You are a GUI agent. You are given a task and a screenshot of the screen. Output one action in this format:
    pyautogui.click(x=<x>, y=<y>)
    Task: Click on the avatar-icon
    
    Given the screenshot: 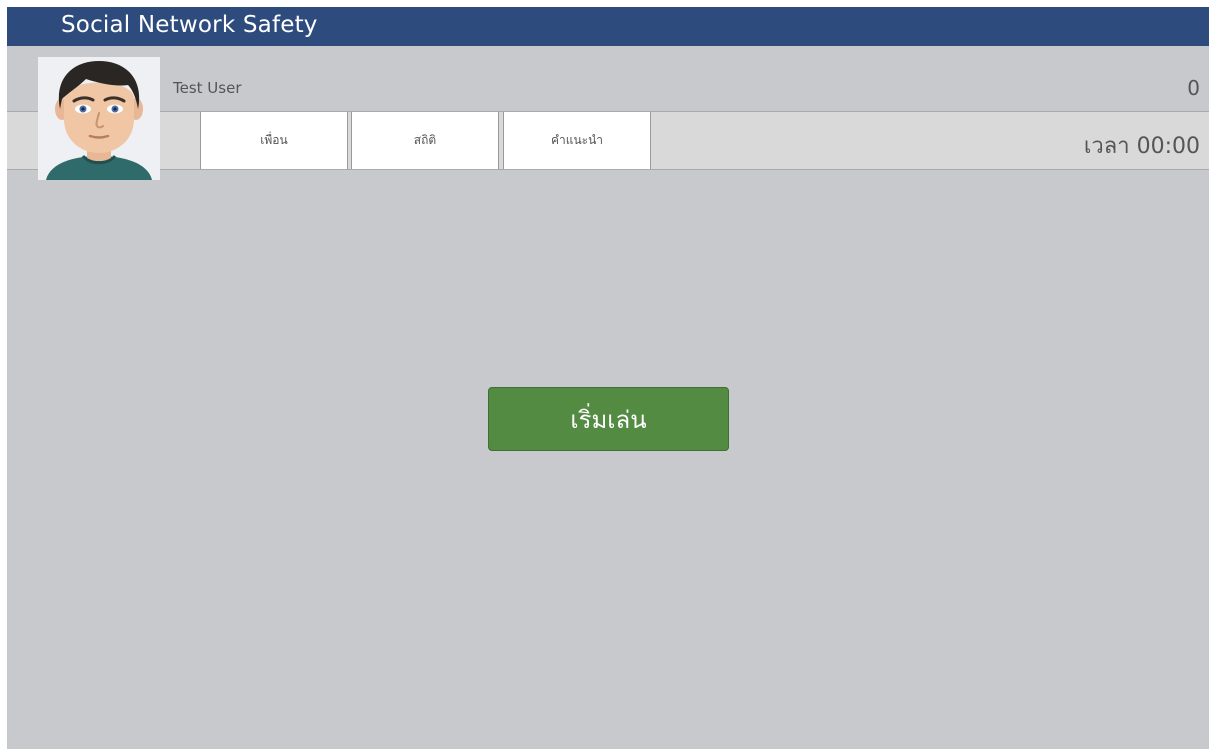 What is the action you would take?
    pyautogui.click(x=99, y=118)
    